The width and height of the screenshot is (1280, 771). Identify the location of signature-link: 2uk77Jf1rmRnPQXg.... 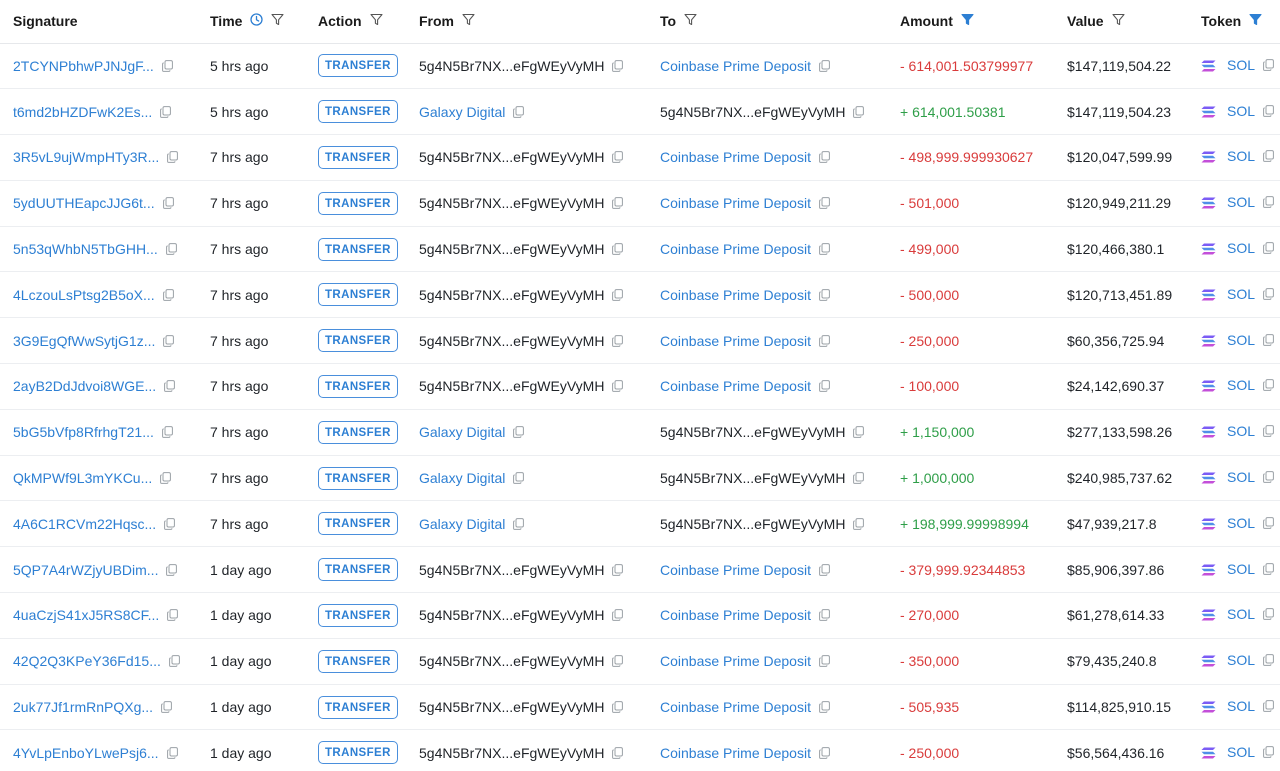
(83, 707).